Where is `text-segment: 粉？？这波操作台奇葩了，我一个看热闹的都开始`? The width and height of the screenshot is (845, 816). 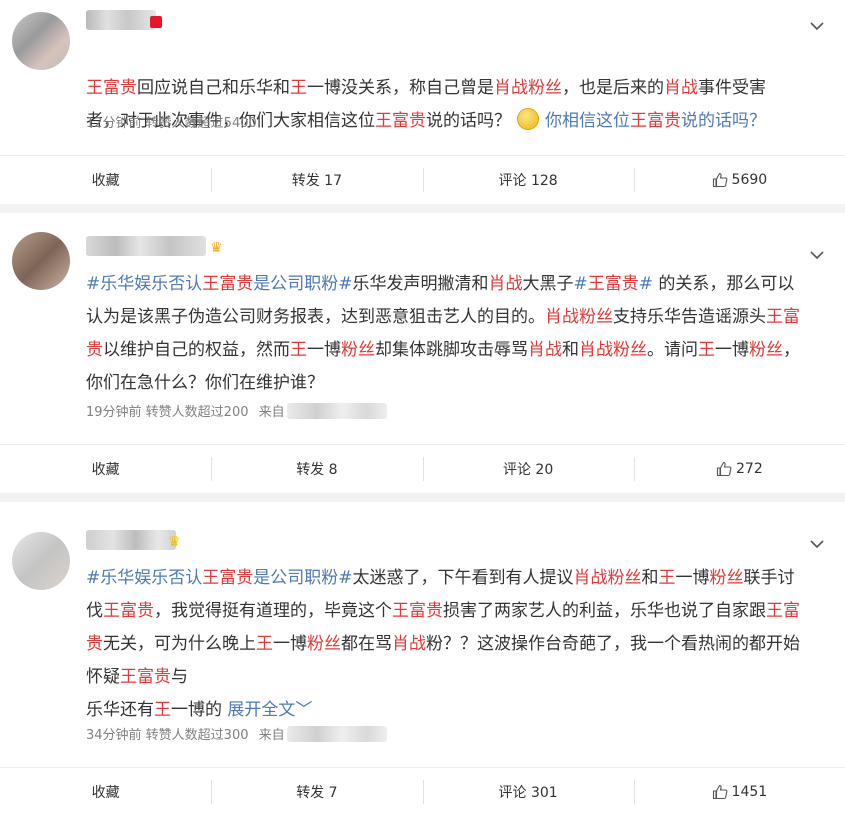
text-segment: 粉？？这波操作台奇葩了，我一个看热闹的都开始 is located at coordinates (613, 644).